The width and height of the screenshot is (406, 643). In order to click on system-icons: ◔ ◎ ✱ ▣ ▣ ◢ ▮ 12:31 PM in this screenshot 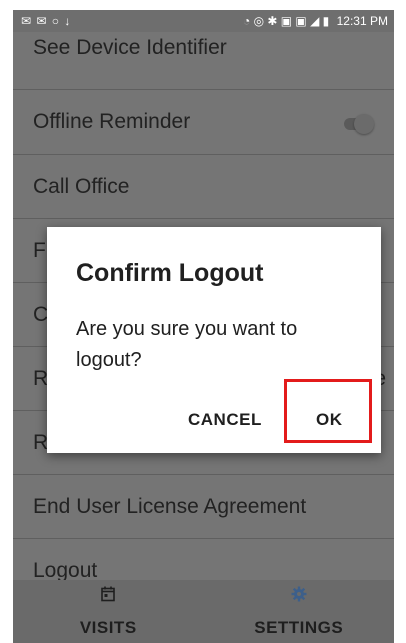, I will do `click(315, 21)`.